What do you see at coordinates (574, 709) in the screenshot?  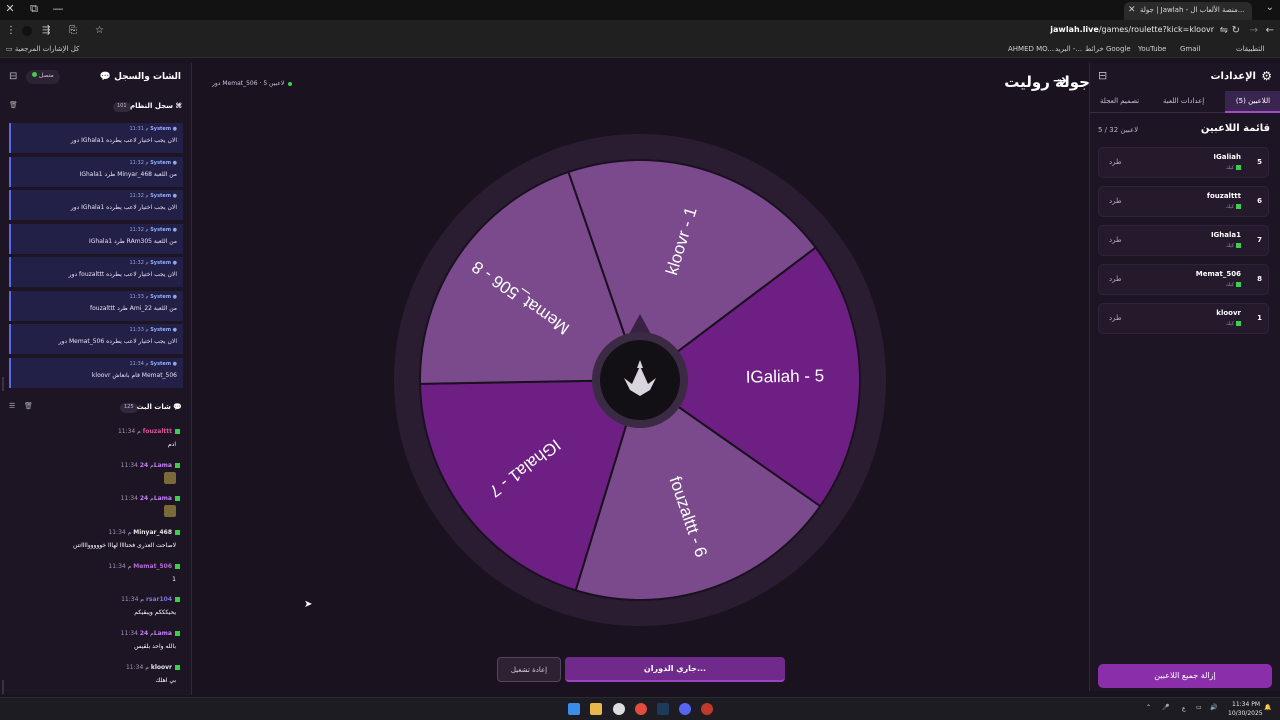 I see `start-icon` at bounding box center [574, 709].